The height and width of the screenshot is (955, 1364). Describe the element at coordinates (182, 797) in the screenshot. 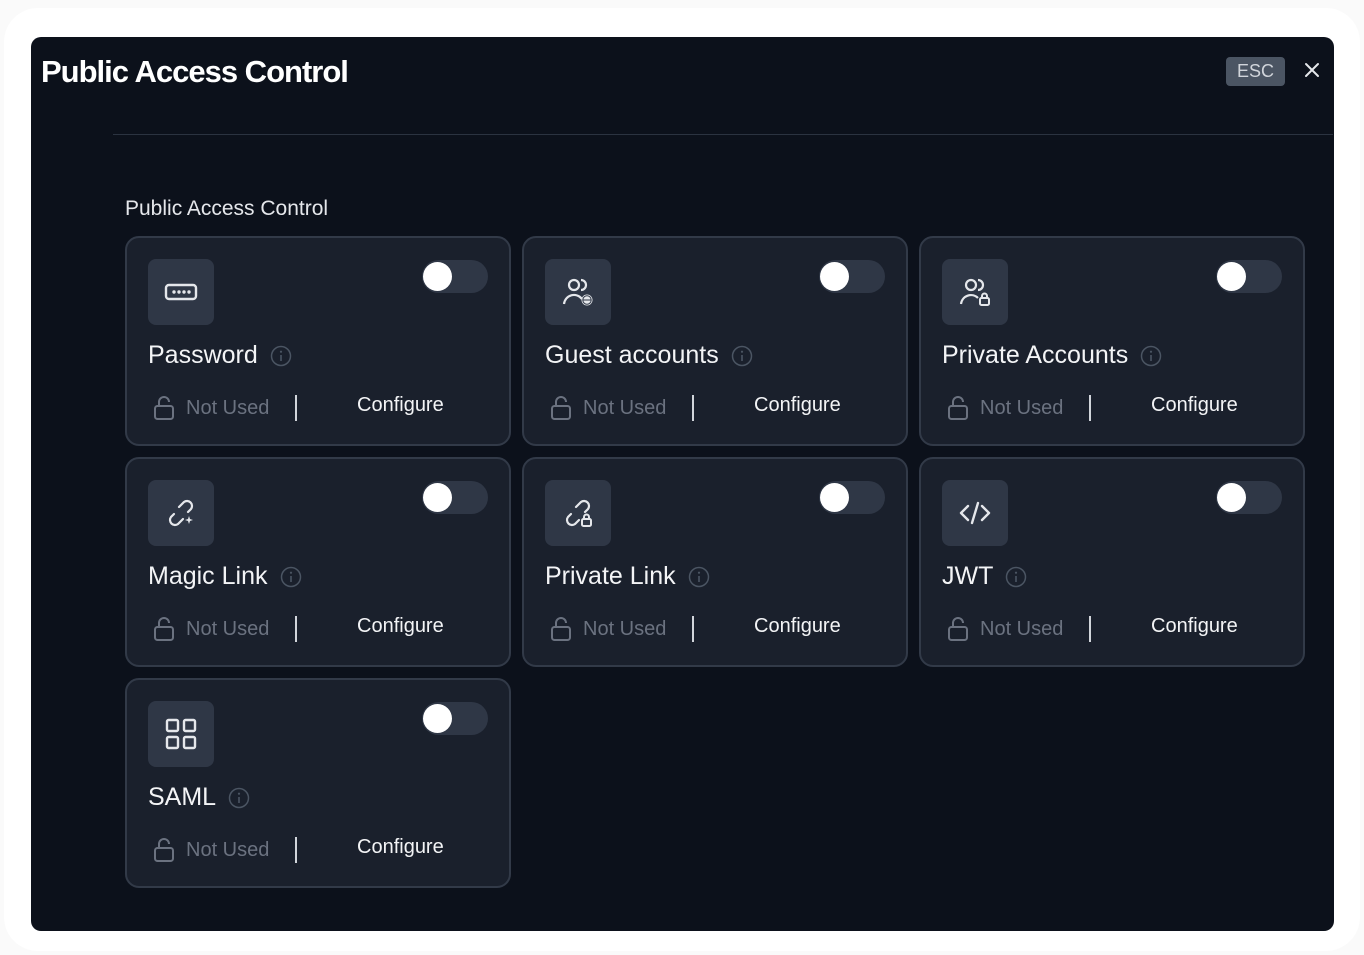

I see `card-title: SAML` at that location.